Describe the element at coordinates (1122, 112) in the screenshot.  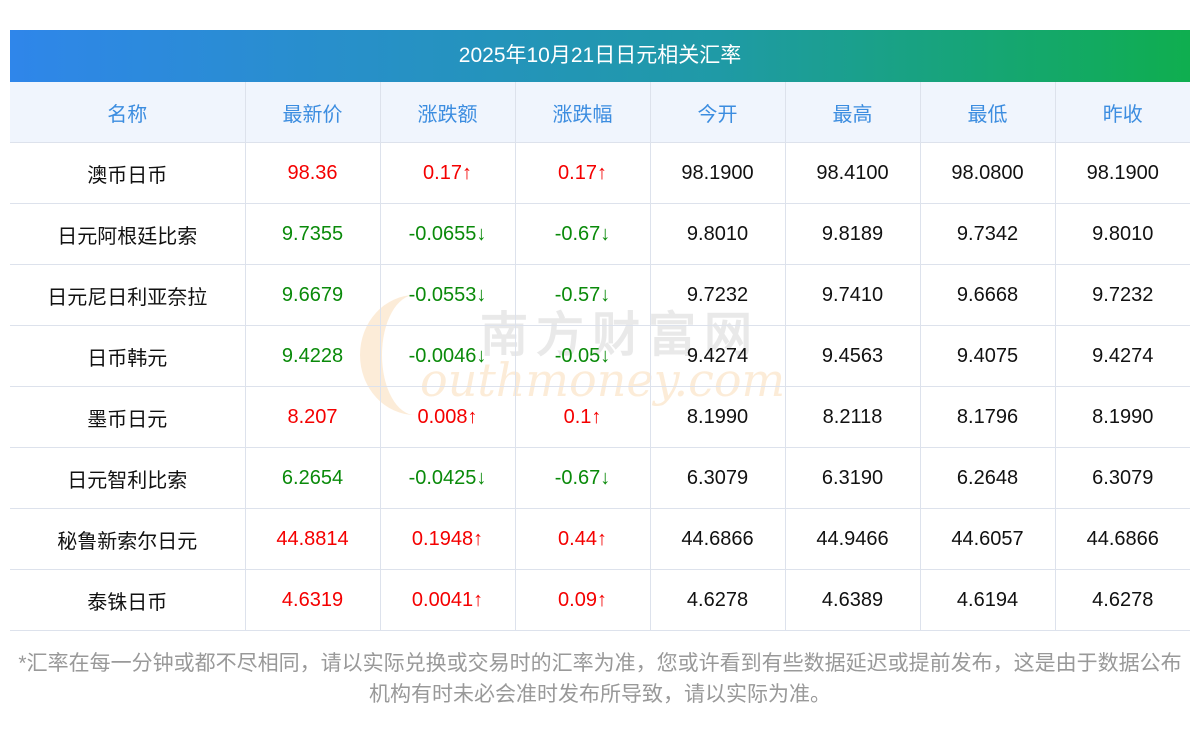
I see `column-header: 昨收` at that location.